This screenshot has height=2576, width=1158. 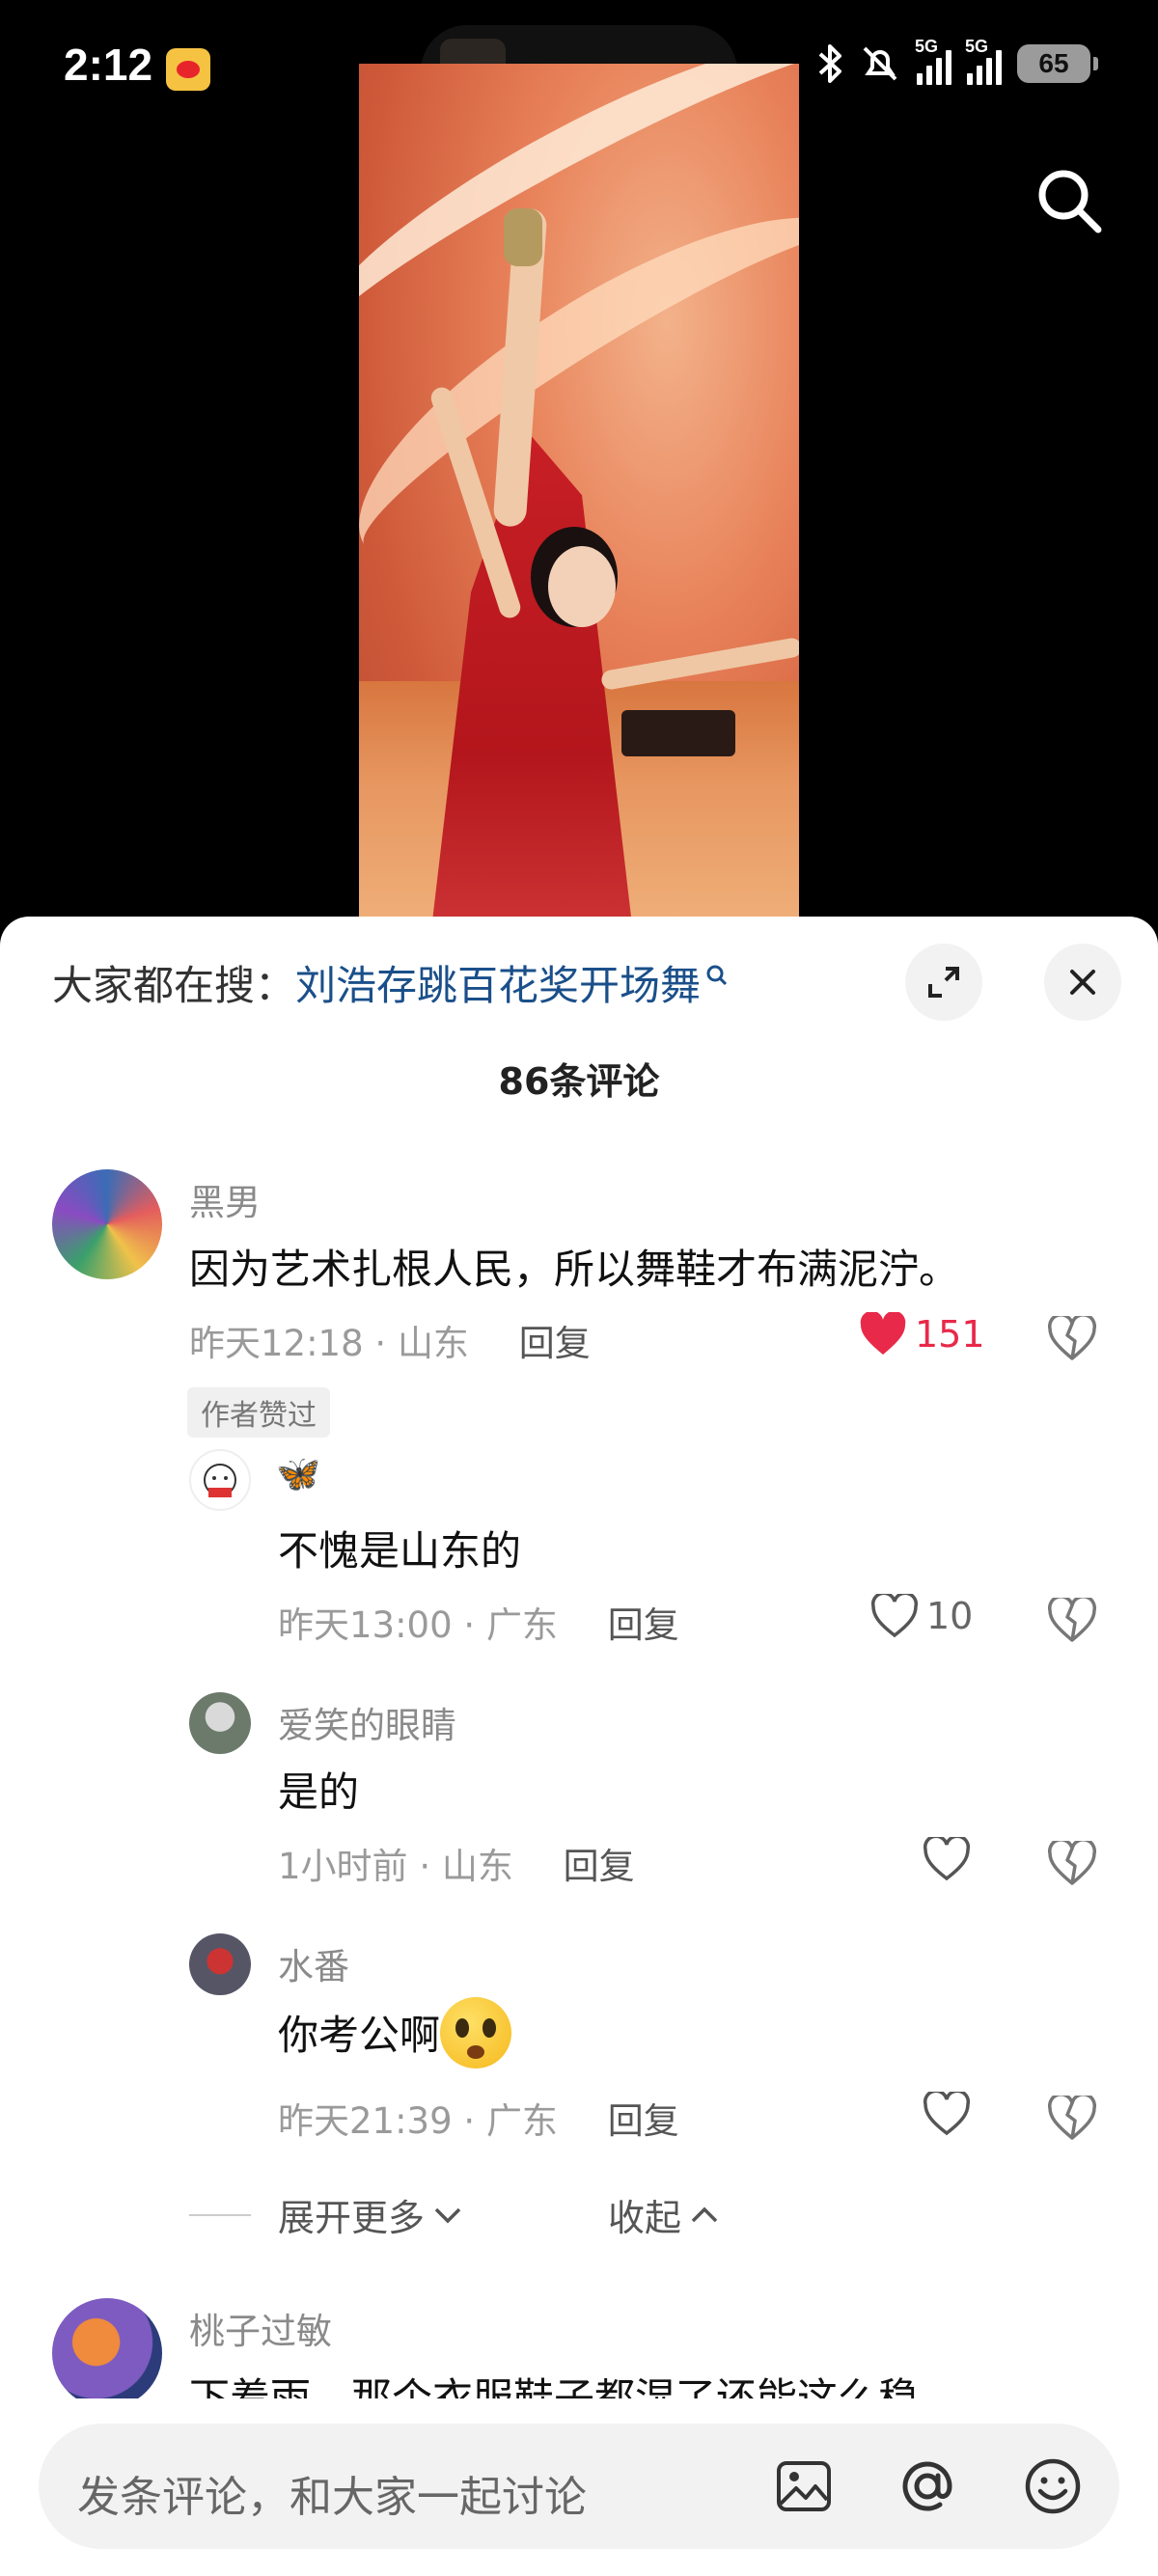 What do you see at coordinates (717, 975) in the screenshot?
I see `small-search-icon` at bounding box center [717, 975].